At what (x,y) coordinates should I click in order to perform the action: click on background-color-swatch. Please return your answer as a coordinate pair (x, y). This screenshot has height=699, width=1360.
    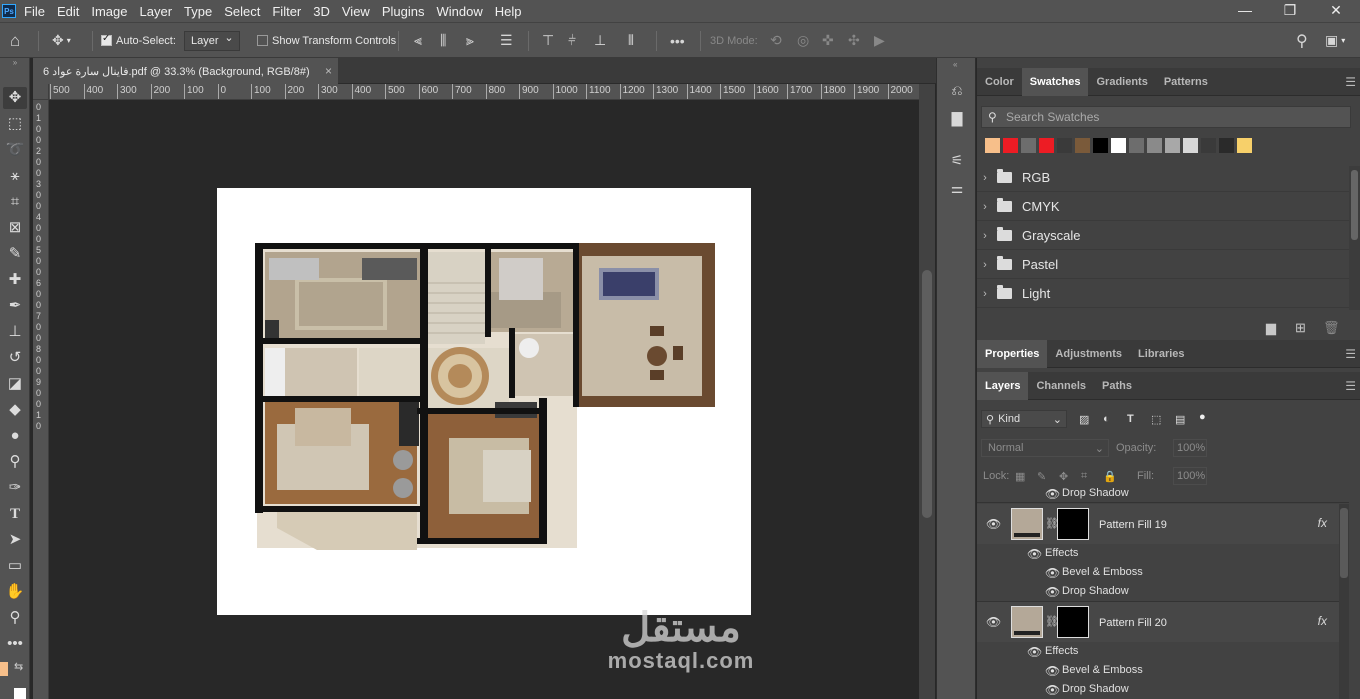
    Looking at the image, I should click on (20, 693).